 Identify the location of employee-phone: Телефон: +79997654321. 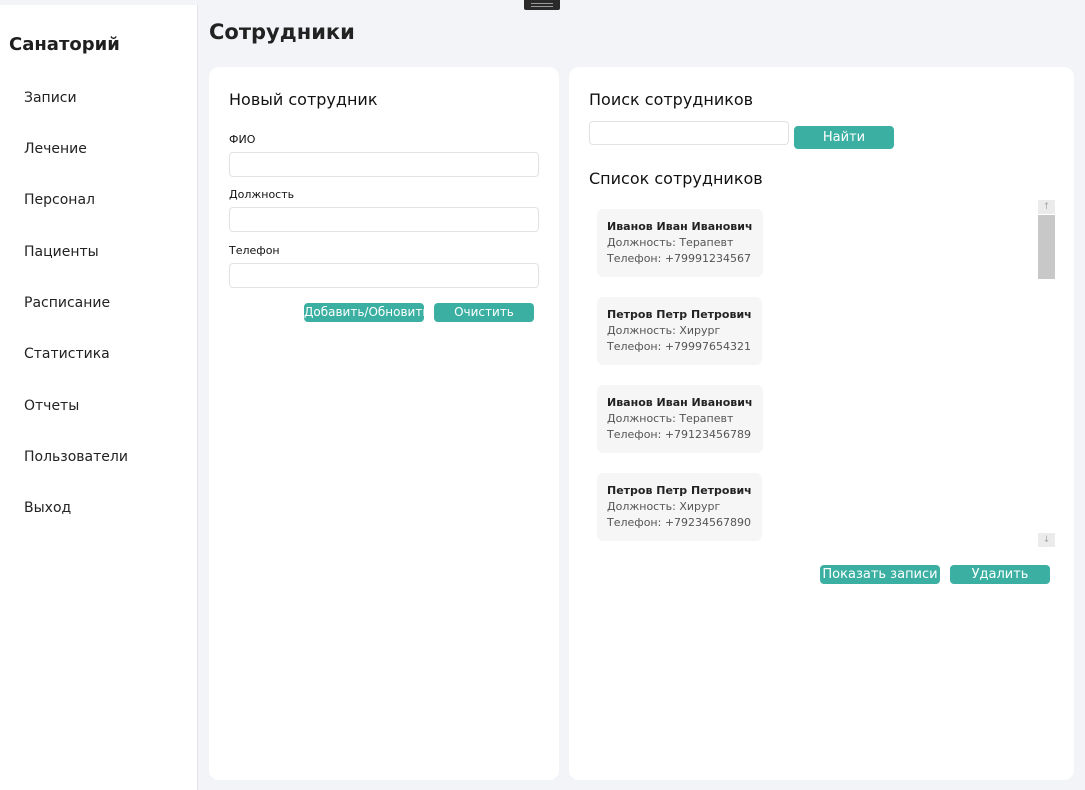
(679, 346).